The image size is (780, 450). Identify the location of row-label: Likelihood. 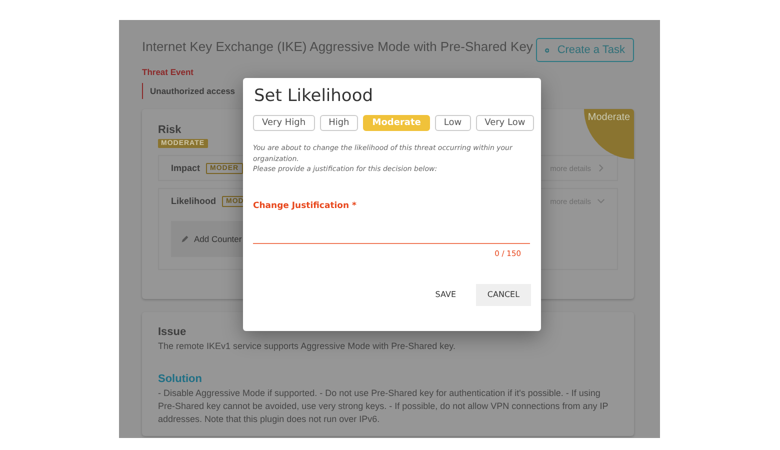
(193, 201).